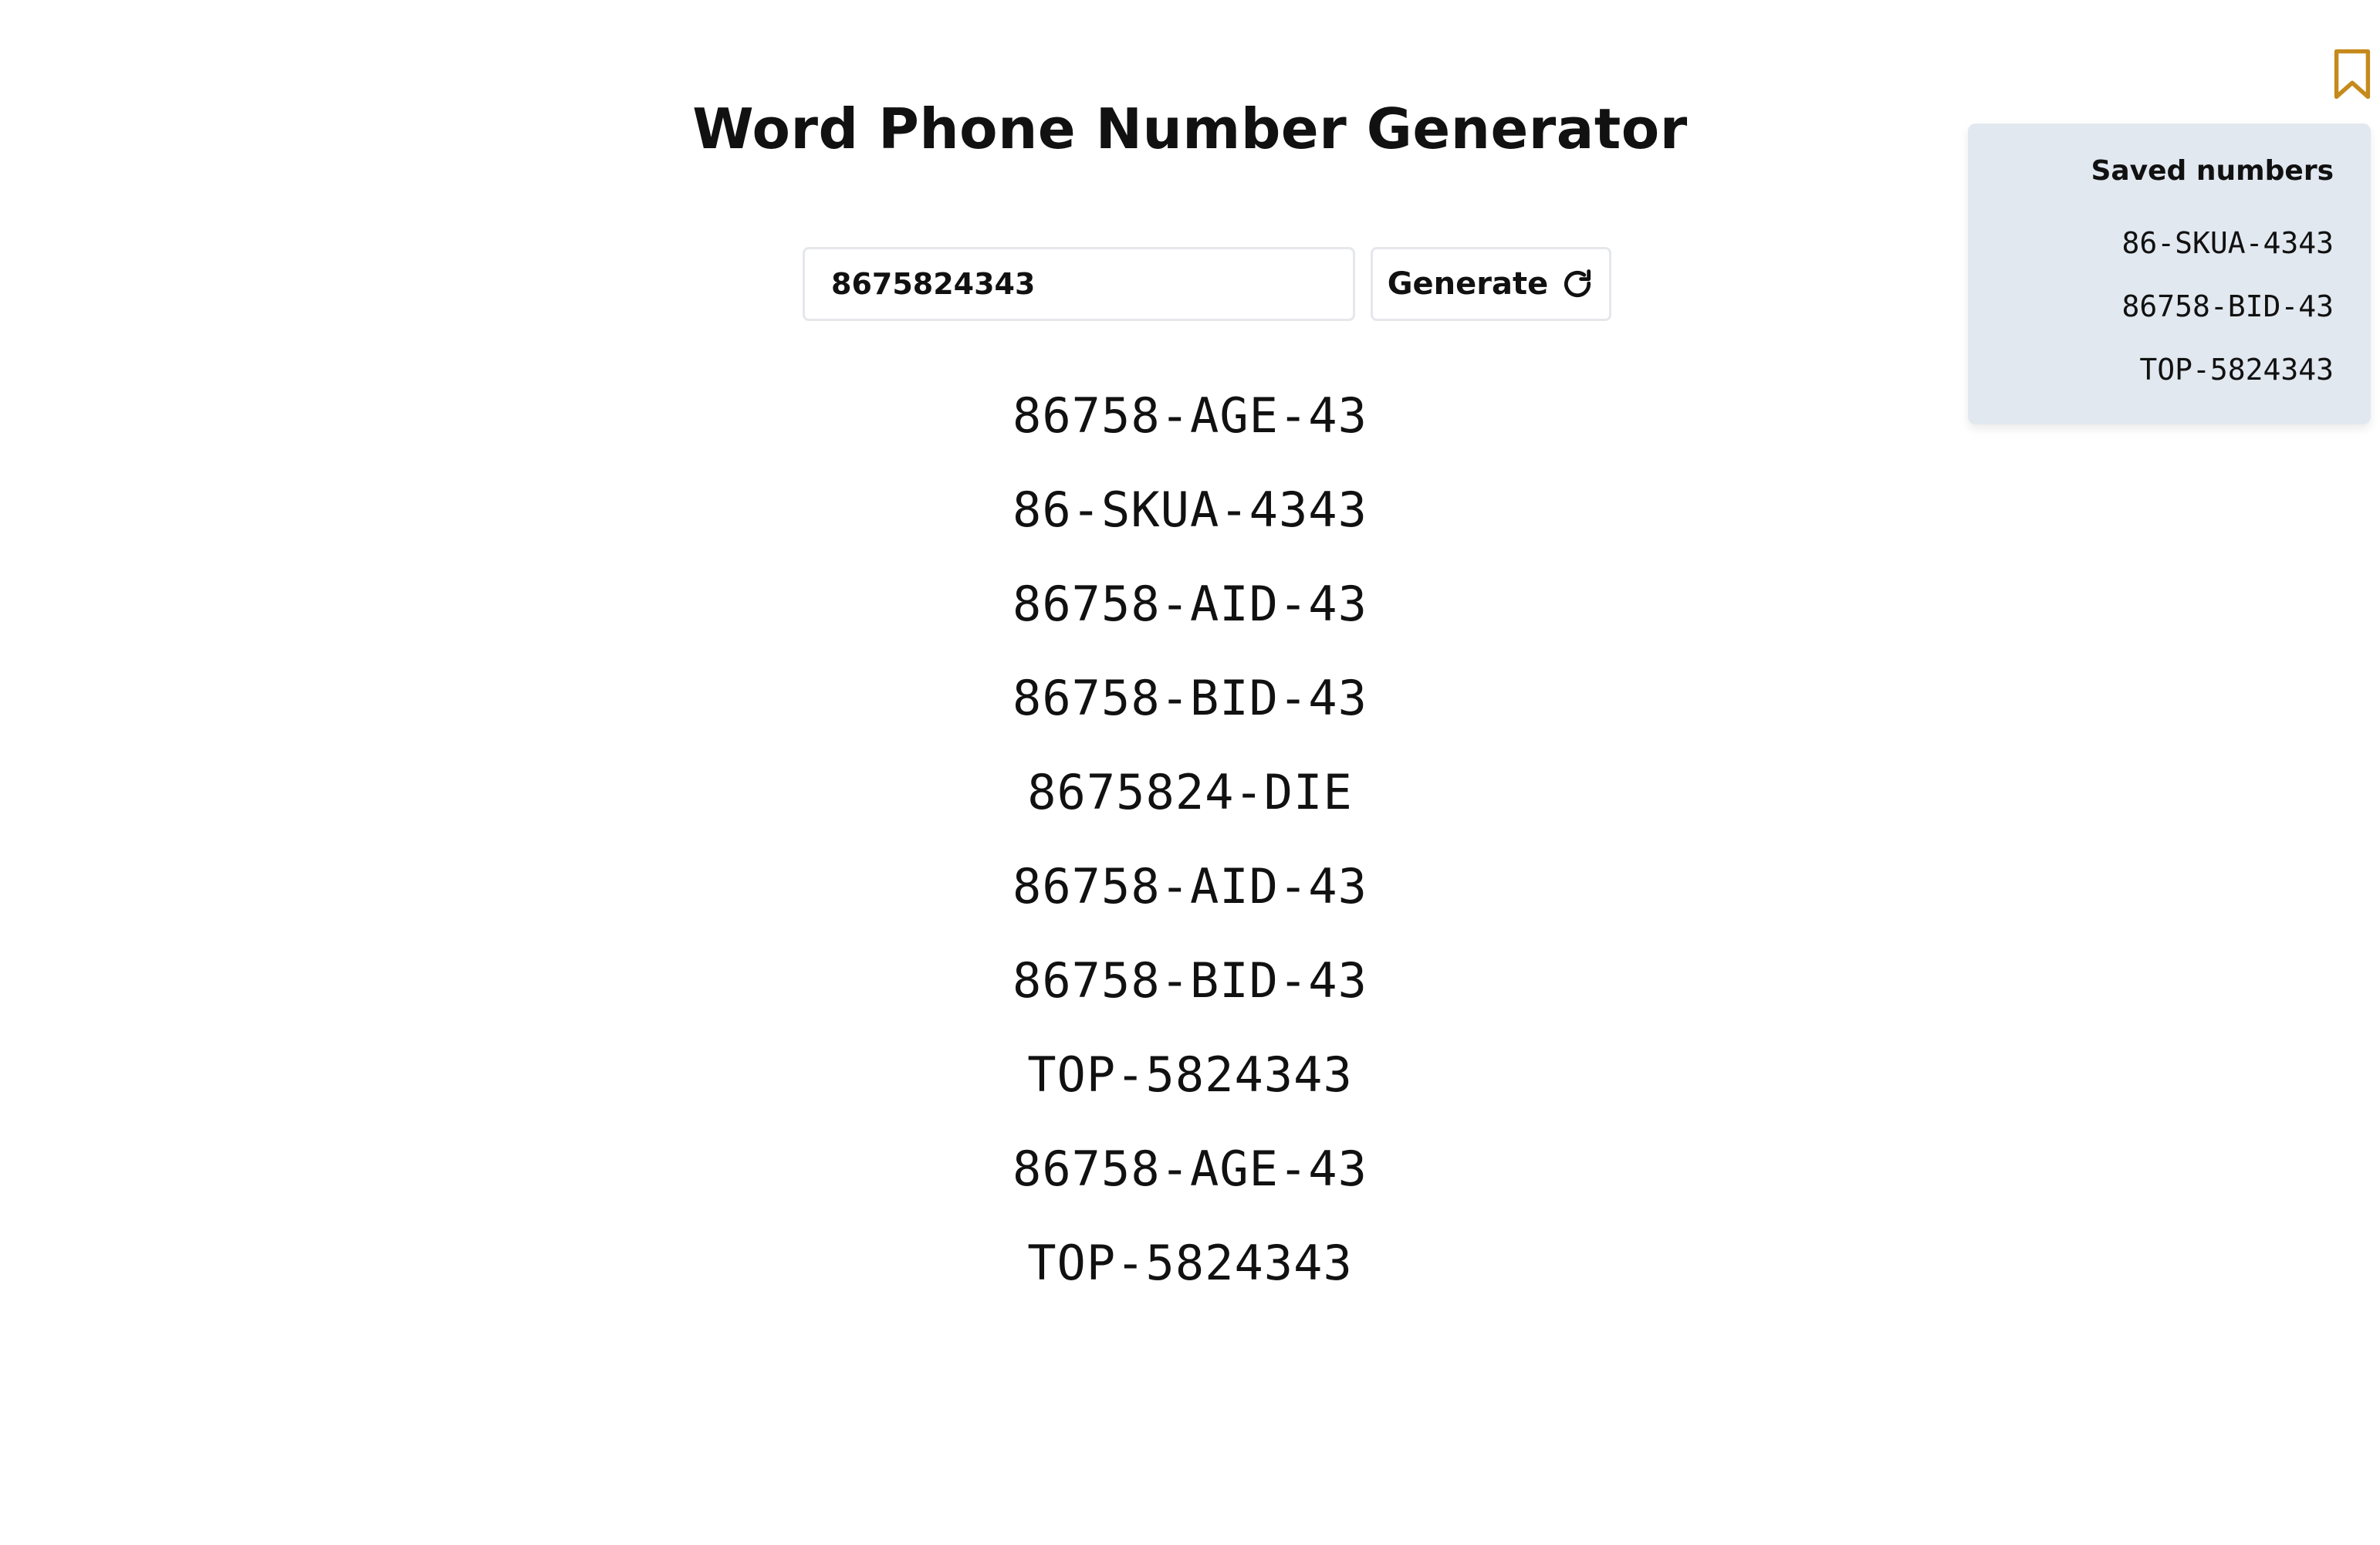 The width and height of the screenshot is (2380, 1545). What do you see at coordinates (2212, 171) in the screenshot?
I see `saved-numbers-title: Saved numbers` at bounding box center [2212, 171].